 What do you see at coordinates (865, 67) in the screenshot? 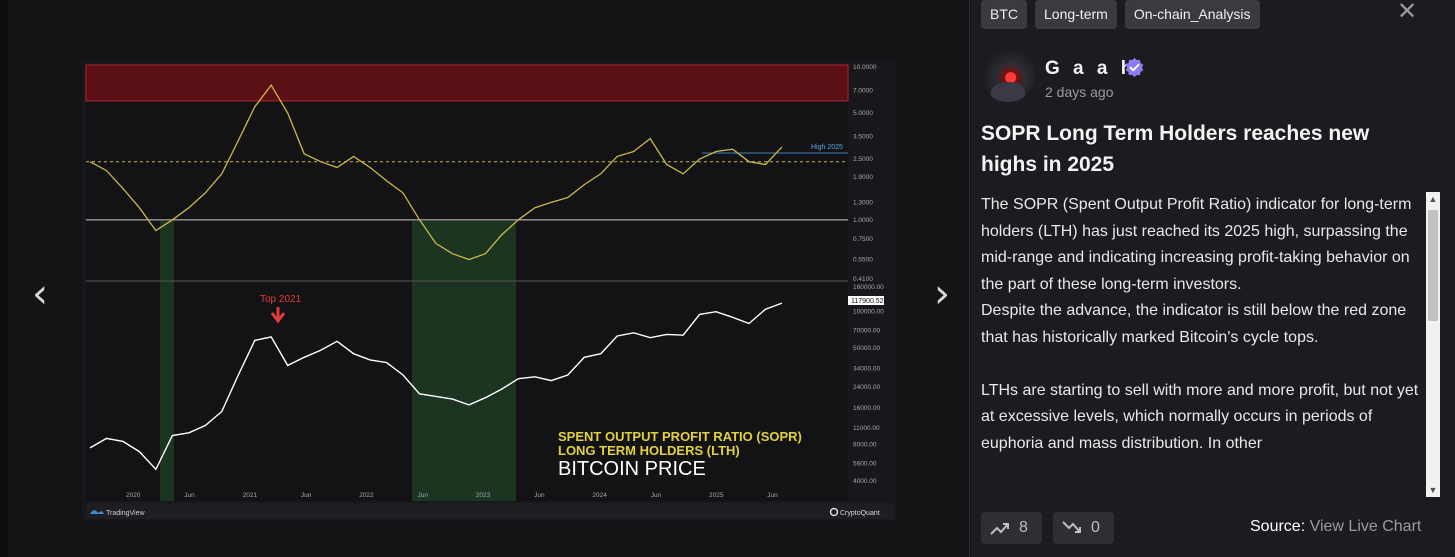
I see `upper-y-tick: 10.0000` at bounding box center [865, 67].